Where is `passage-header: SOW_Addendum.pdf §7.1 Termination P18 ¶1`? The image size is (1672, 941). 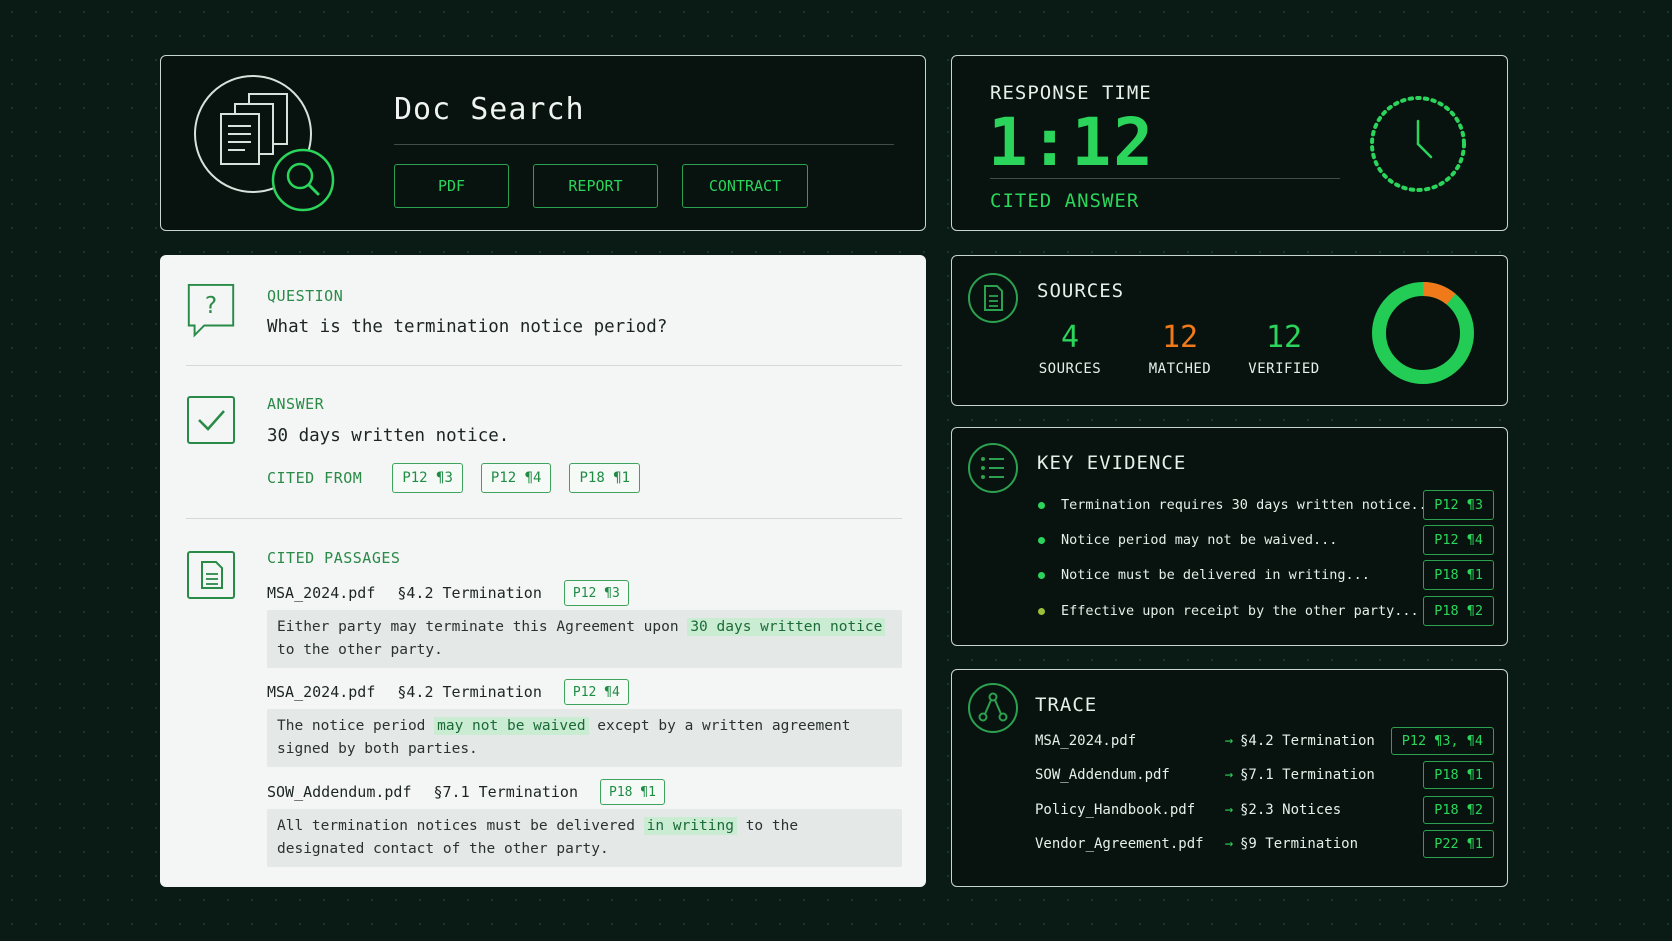
passage-header: SOW_Addendum.pdf §7.1 Termination P18 ¶1 is located at coordinates (466, 792).